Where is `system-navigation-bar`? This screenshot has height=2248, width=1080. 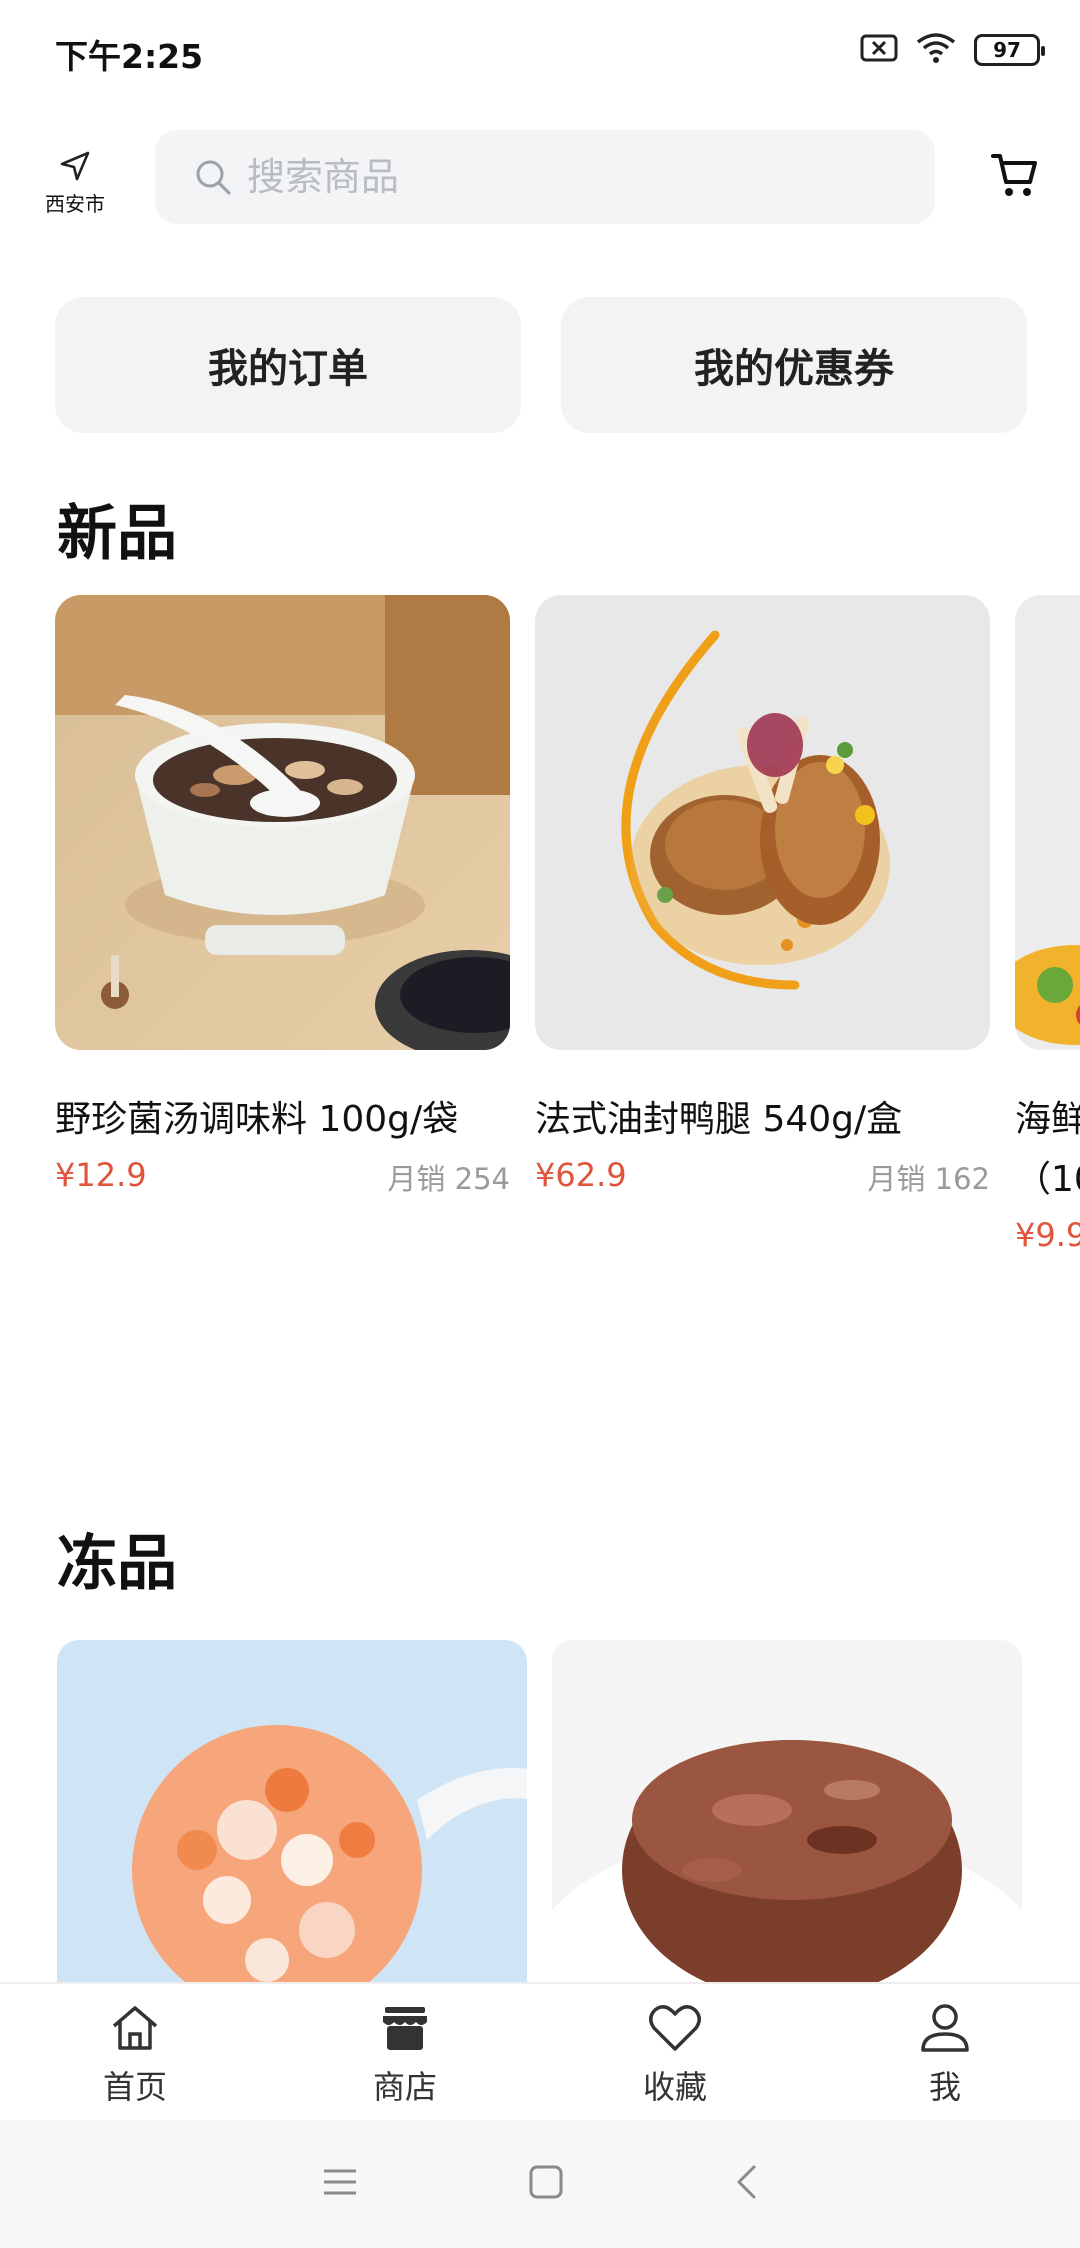 system-navigation-bar is located at coordinates (540, 2184).